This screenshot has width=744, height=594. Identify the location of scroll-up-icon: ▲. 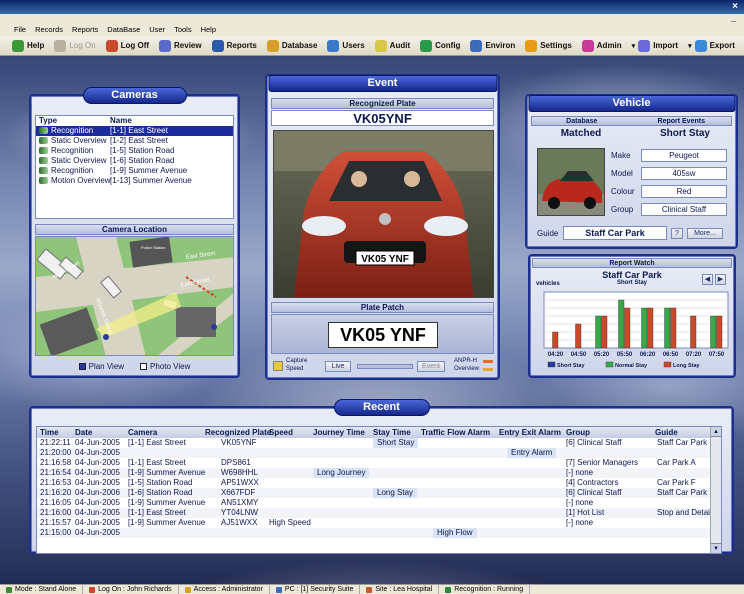
(716, 432).